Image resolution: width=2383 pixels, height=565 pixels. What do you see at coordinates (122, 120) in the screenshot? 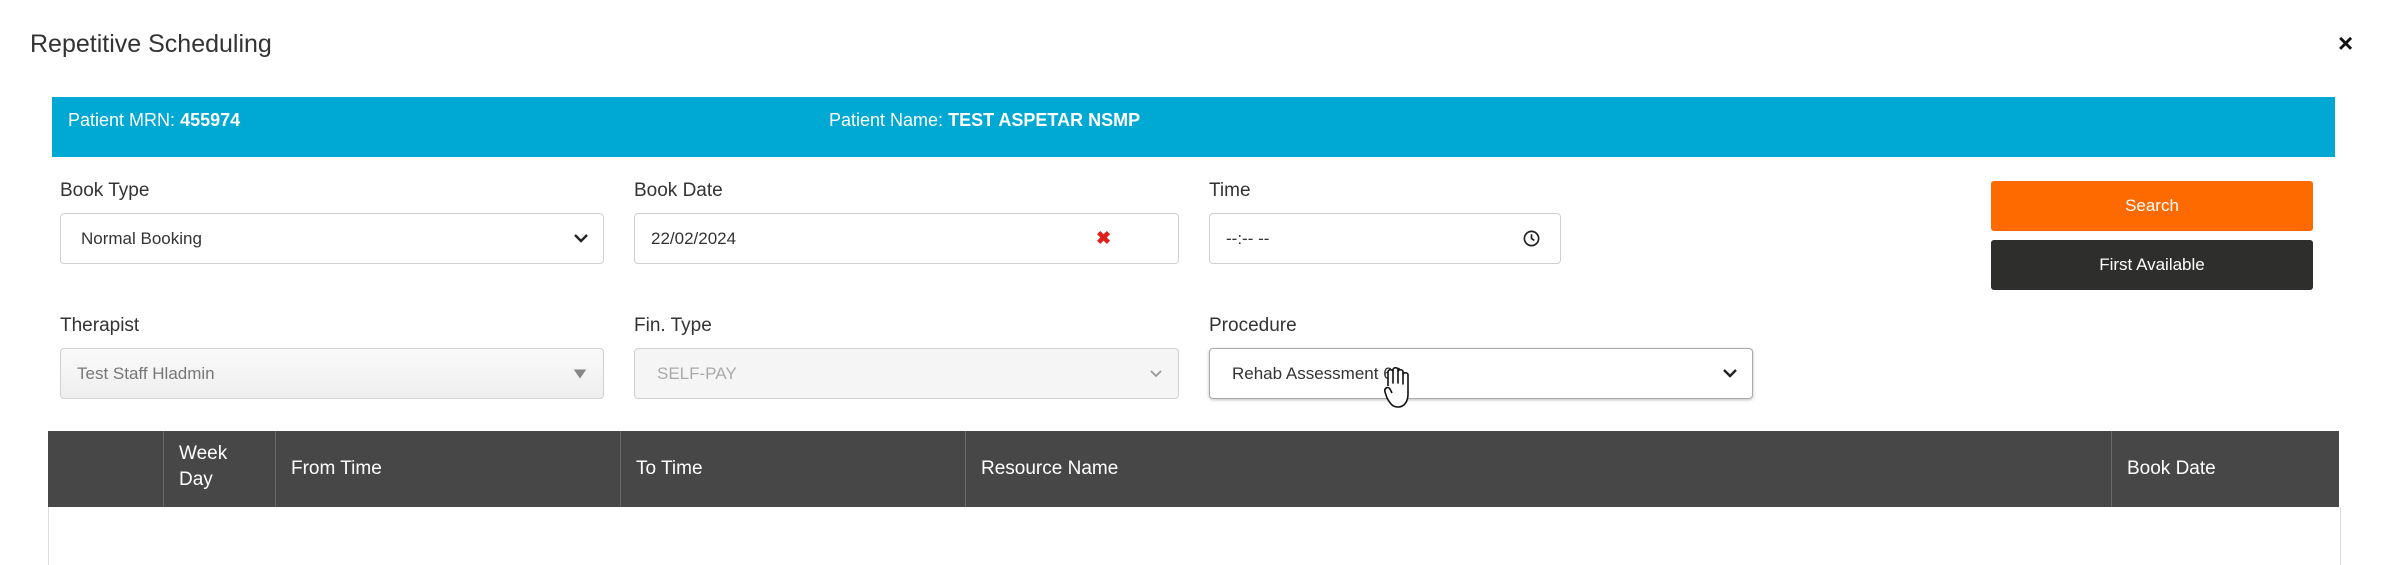
I see `patient-mrn-label: Patient MRN:` at bounding box center [122, 120].